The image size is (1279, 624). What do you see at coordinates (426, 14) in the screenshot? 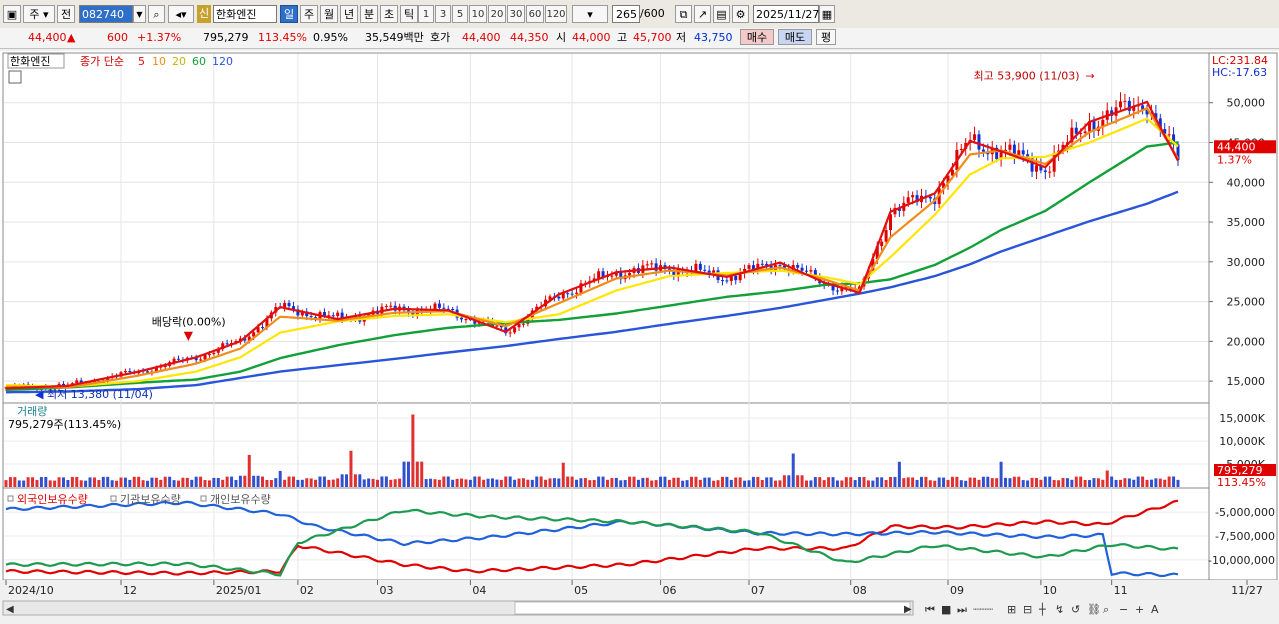
I see `minute-button-1: 1` at bounding box center [426, 14].